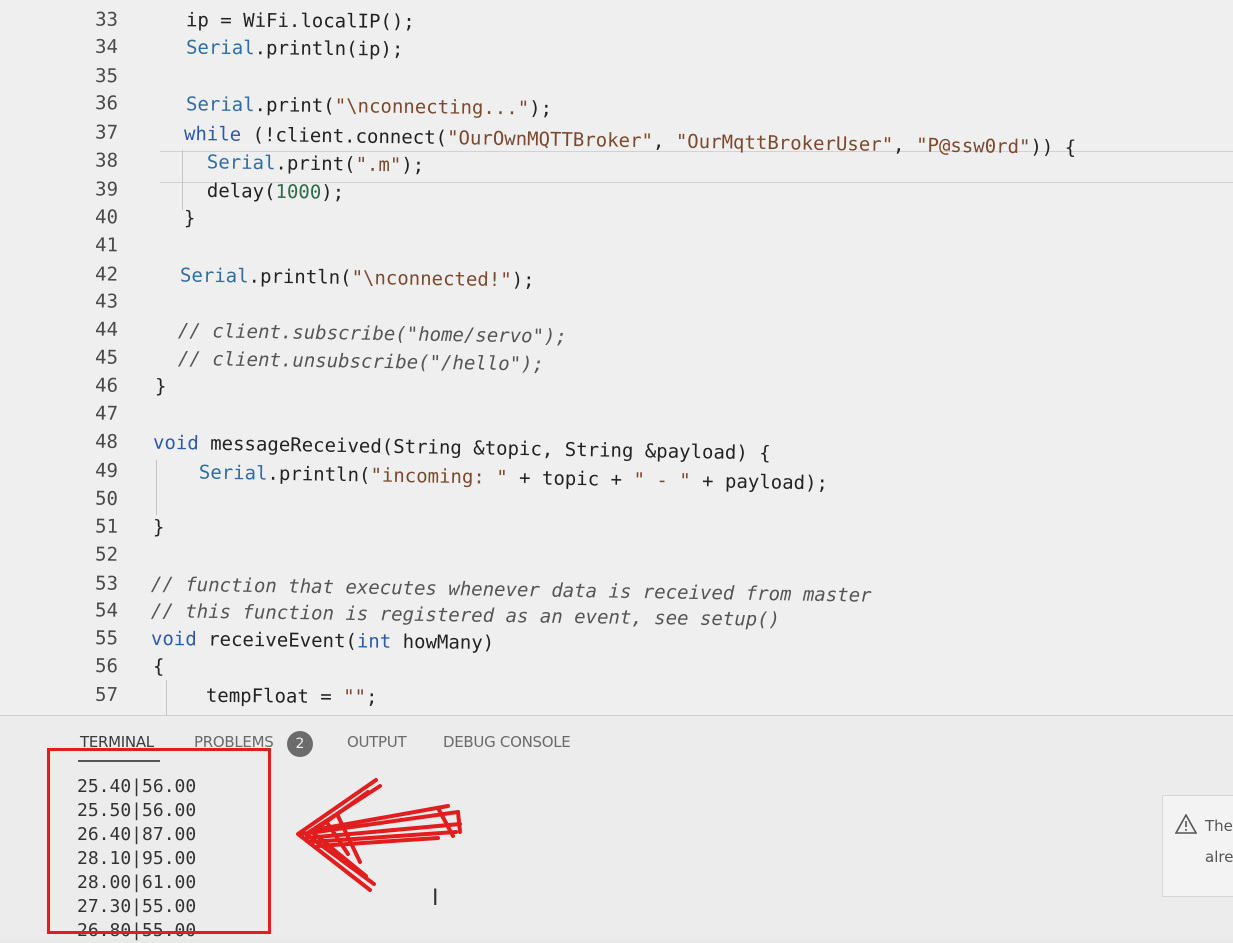  What do you see at coordinates (106, 329) in the screenshot?
I see `line-number: 44` at bounding box center [106, 329].